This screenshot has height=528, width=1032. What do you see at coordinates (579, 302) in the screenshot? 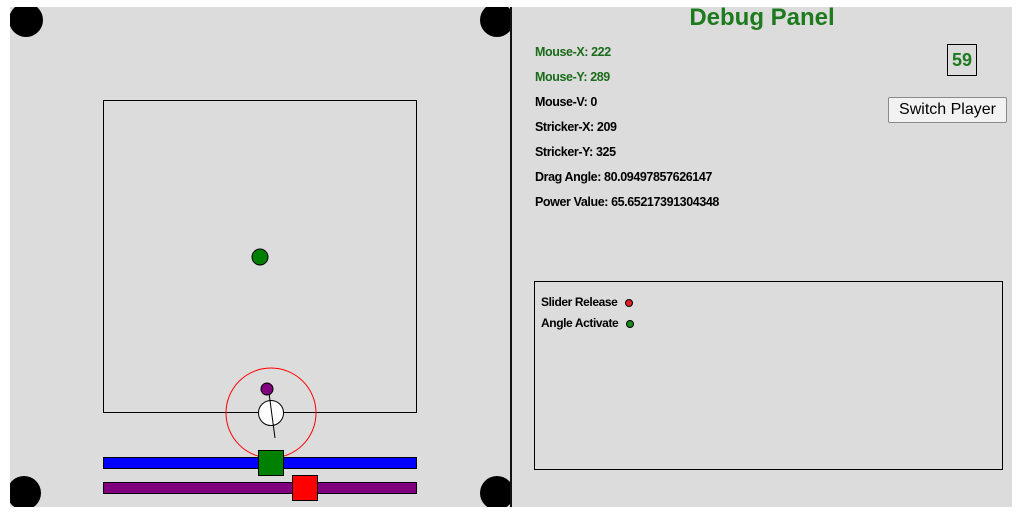
I see `event-label: Slider Release` at bounding box center [579, 302].